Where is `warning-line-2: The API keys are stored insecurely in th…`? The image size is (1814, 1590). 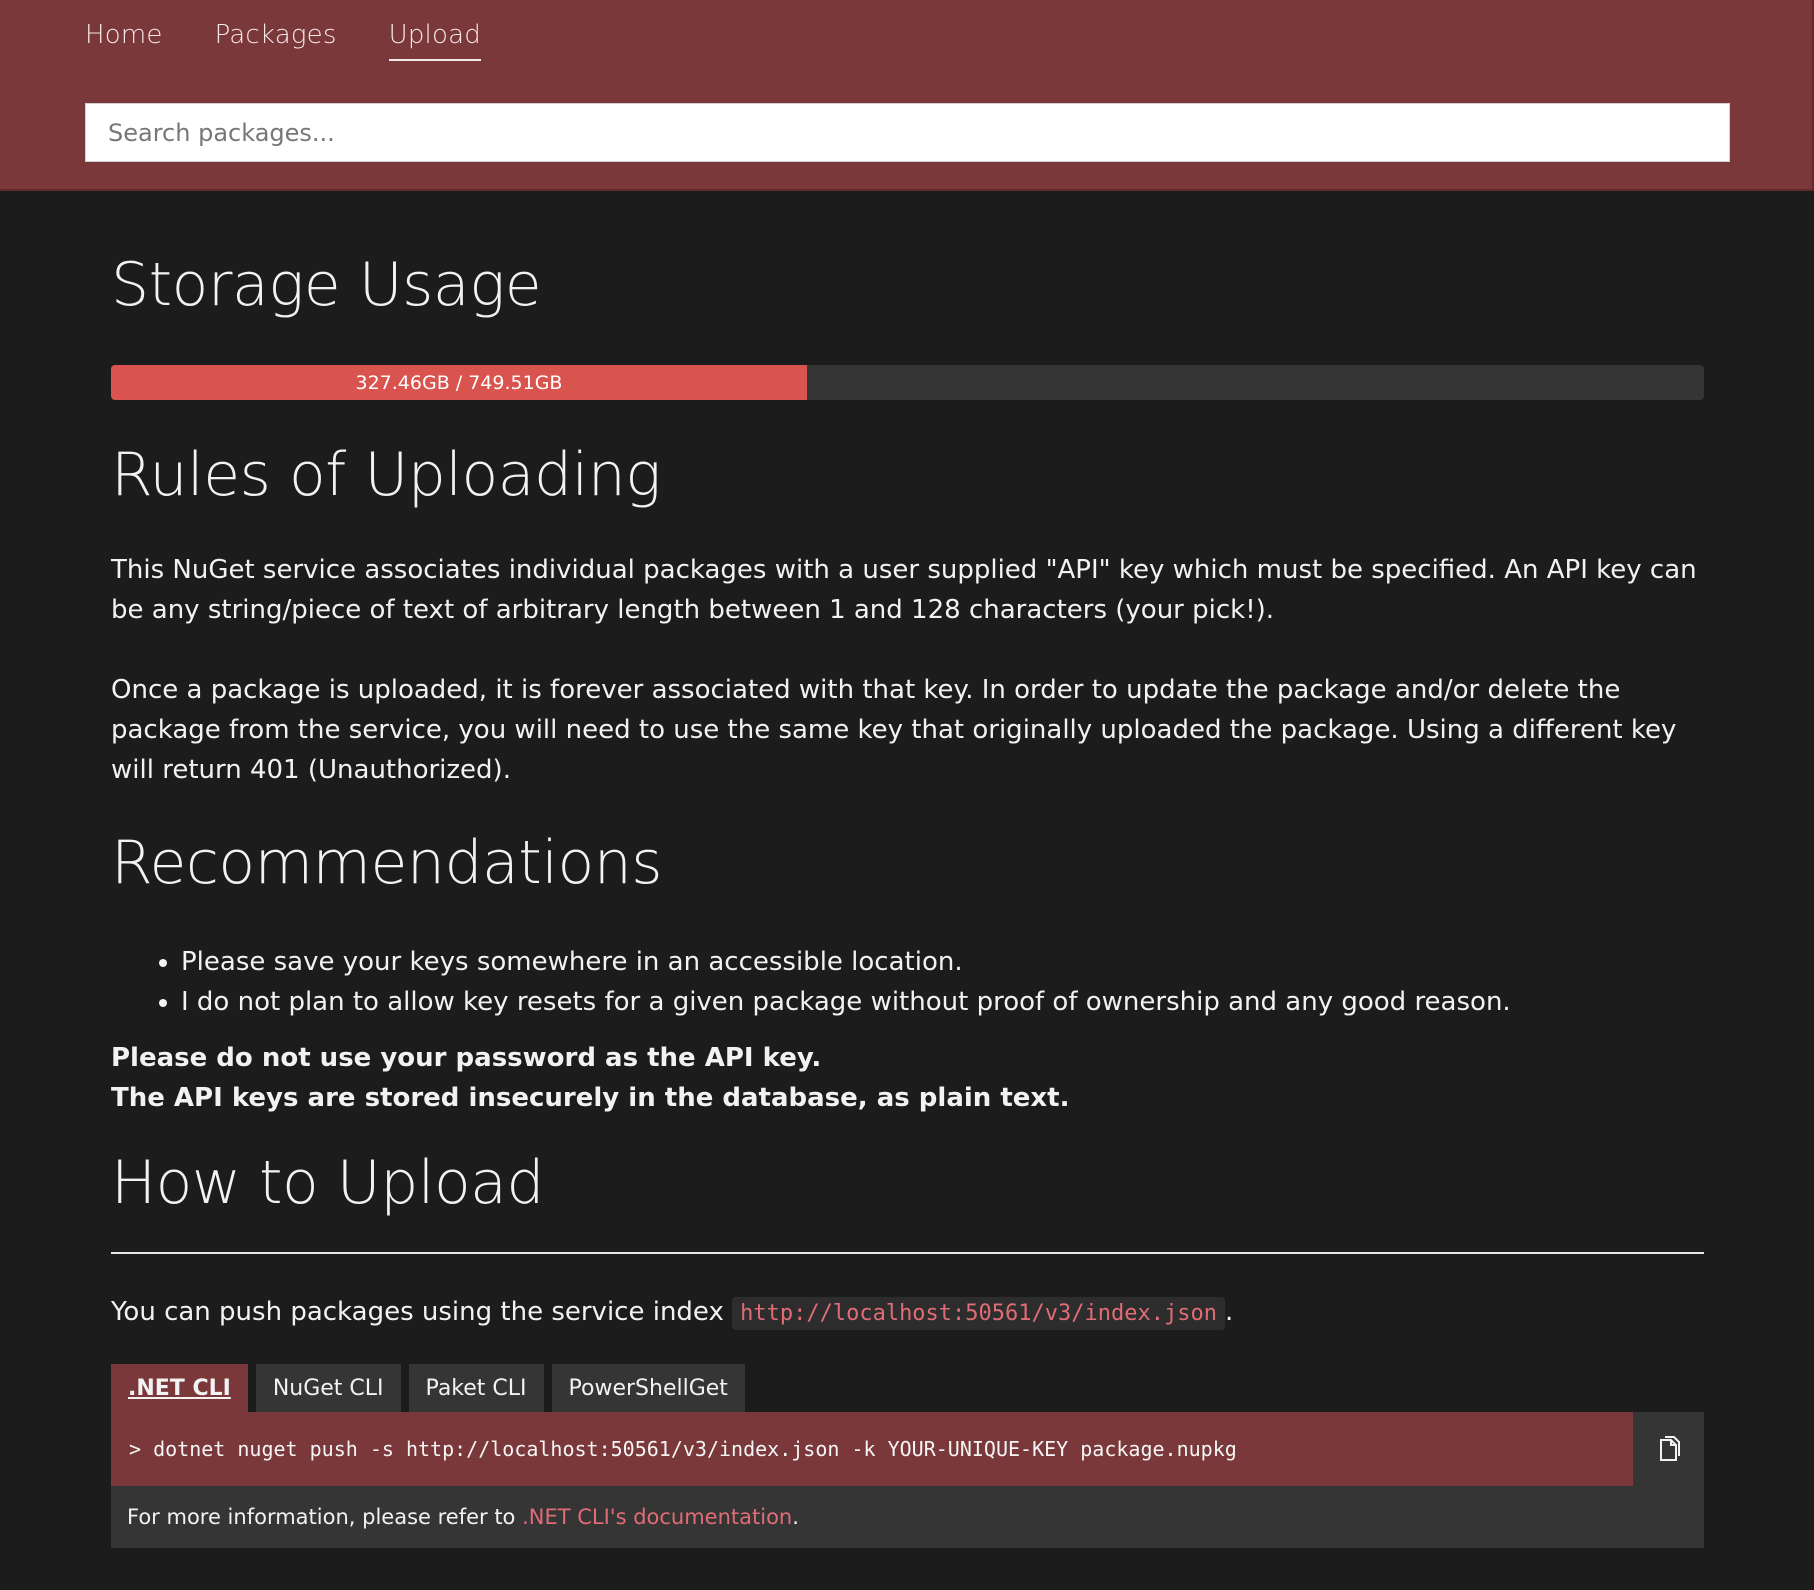
warning-line-2: The API keys are stored insecurely in th… is located at coordinates (590, 1098).